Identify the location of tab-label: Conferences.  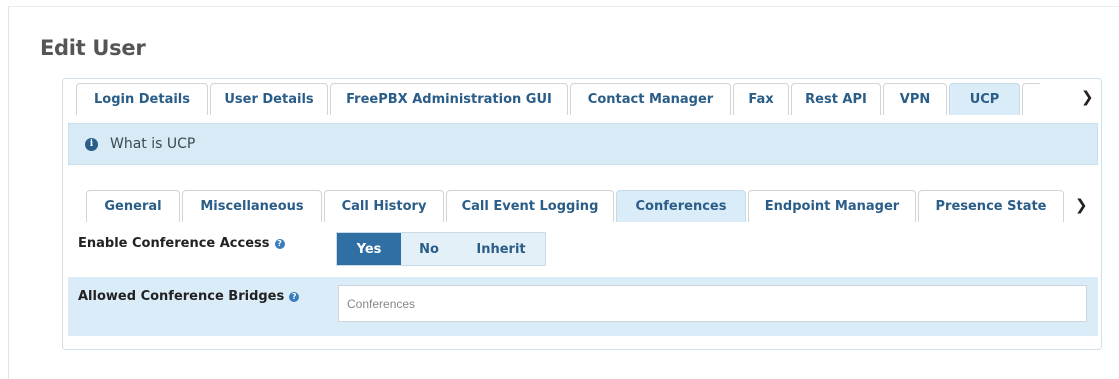
(681, 206).